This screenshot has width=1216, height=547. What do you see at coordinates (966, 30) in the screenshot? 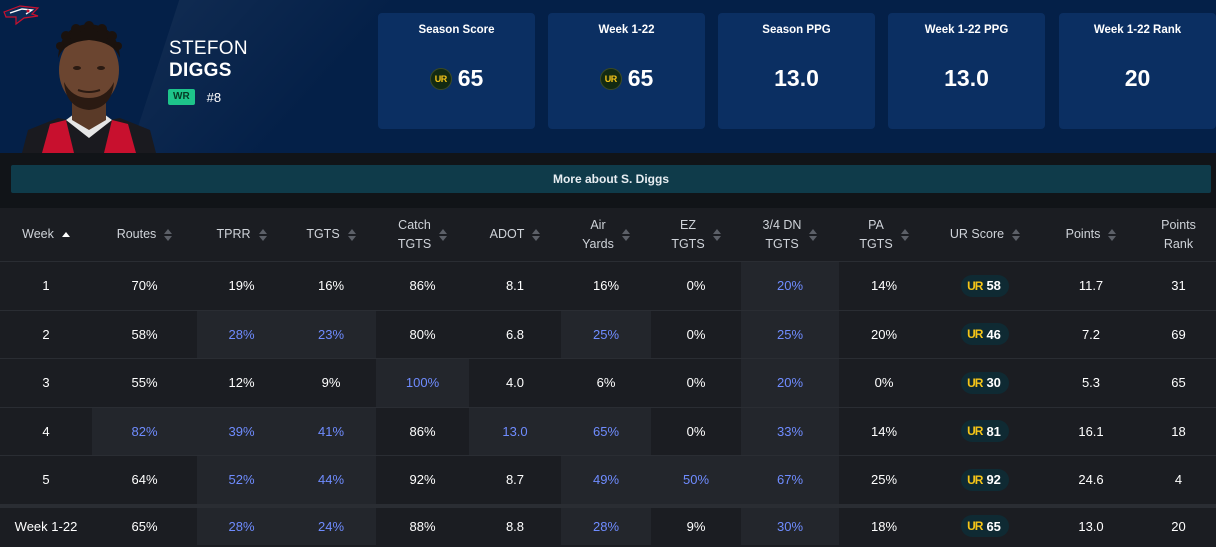
I see `stat-card-label: Week 1-22 PPG` at bounding box center [966, 30].